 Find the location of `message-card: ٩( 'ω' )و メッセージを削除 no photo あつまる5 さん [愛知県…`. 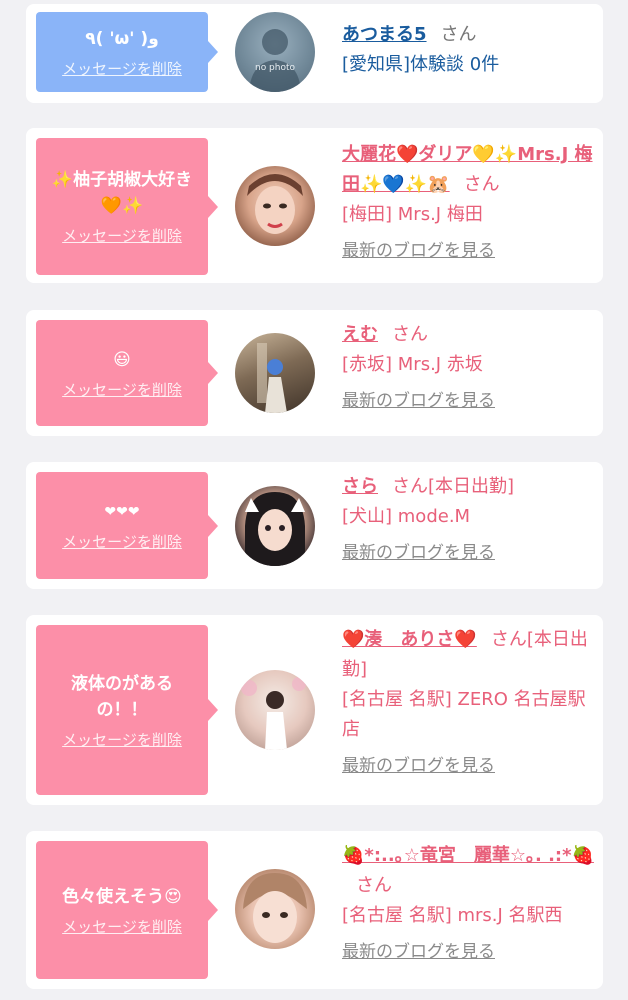

message-card: ٩( 'ω' )و メッセージを削除 no photo あつまる5 さん [愛知県… is located at coordinates (314, 53).